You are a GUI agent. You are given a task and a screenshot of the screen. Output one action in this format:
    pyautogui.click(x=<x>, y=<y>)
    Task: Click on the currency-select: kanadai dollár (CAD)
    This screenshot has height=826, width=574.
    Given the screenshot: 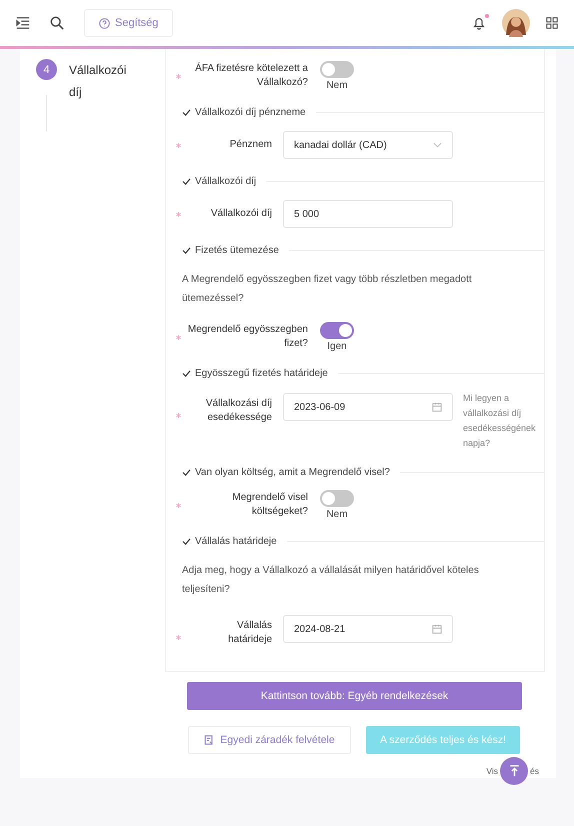 What is the action you would take?
    pyautogui.click(x=368, y=145)
    